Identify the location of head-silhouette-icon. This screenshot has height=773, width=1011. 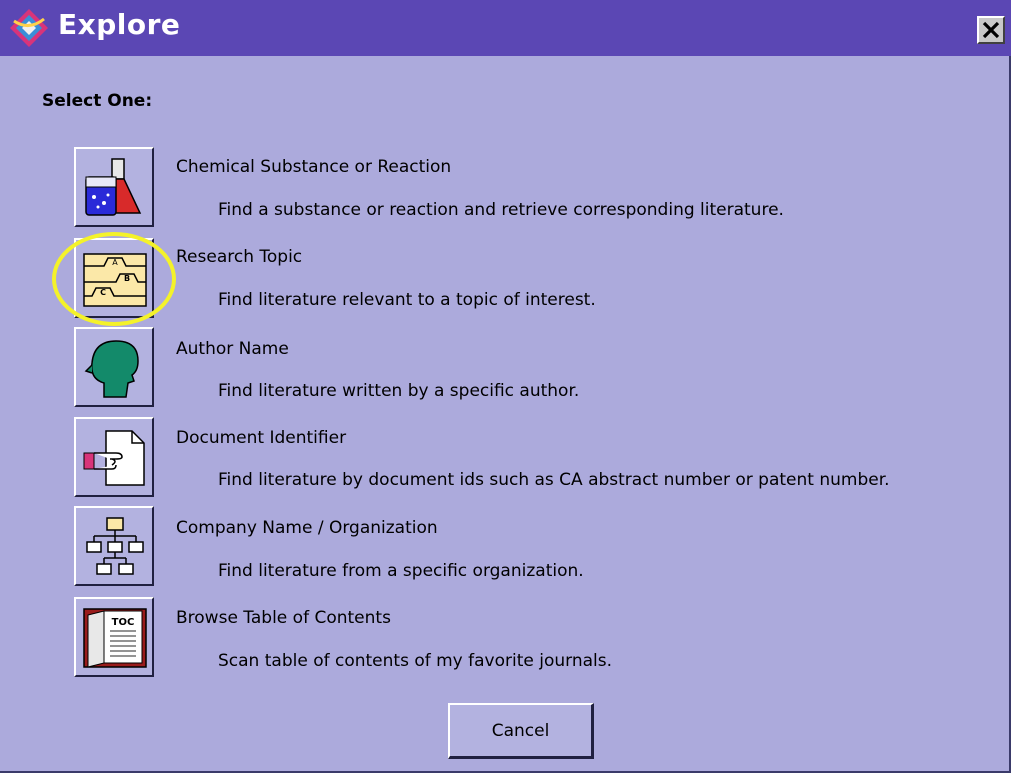
(111, 369).